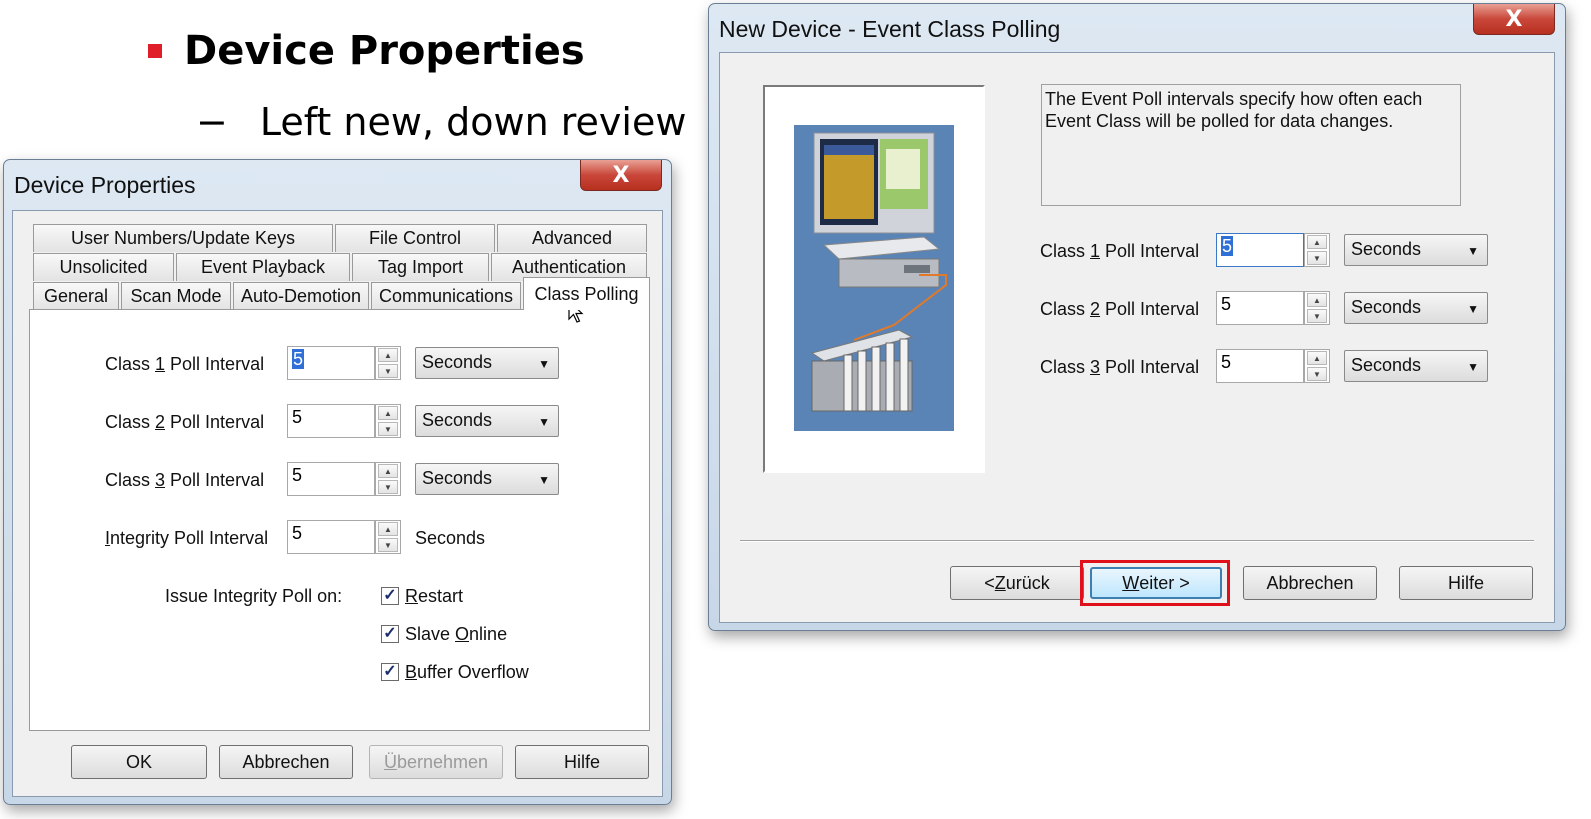  I want to click on slave-online-label: Slave Online, so click(456, 634).